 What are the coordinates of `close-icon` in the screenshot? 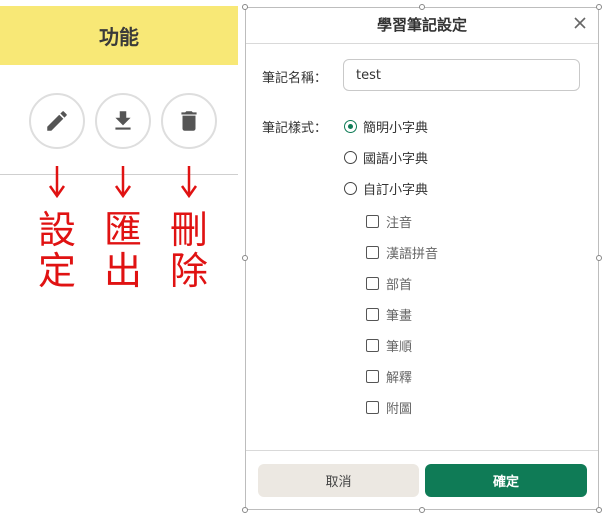 It's located at (580, 23).